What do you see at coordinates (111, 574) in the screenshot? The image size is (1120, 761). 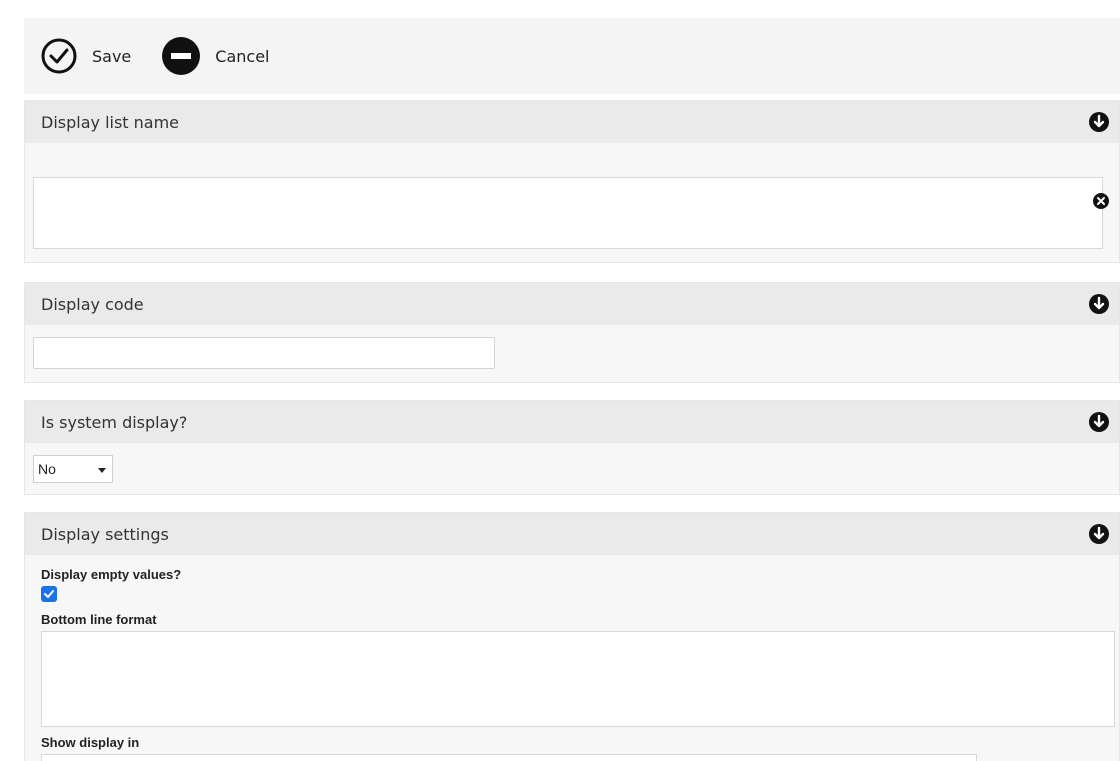 I see `empty-values-label: Display empty values?` at bounding box center [111, 574].